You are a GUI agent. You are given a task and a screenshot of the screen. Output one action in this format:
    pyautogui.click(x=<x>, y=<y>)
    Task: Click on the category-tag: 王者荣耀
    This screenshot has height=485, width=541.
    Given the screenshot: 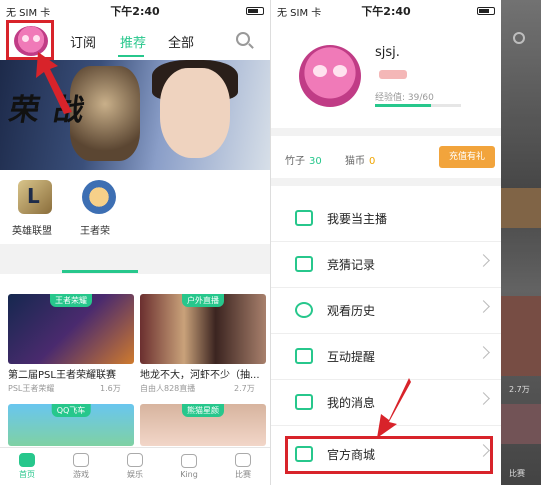 What is the action you would take?
    pyautogui.click(x=71, y=300)
    